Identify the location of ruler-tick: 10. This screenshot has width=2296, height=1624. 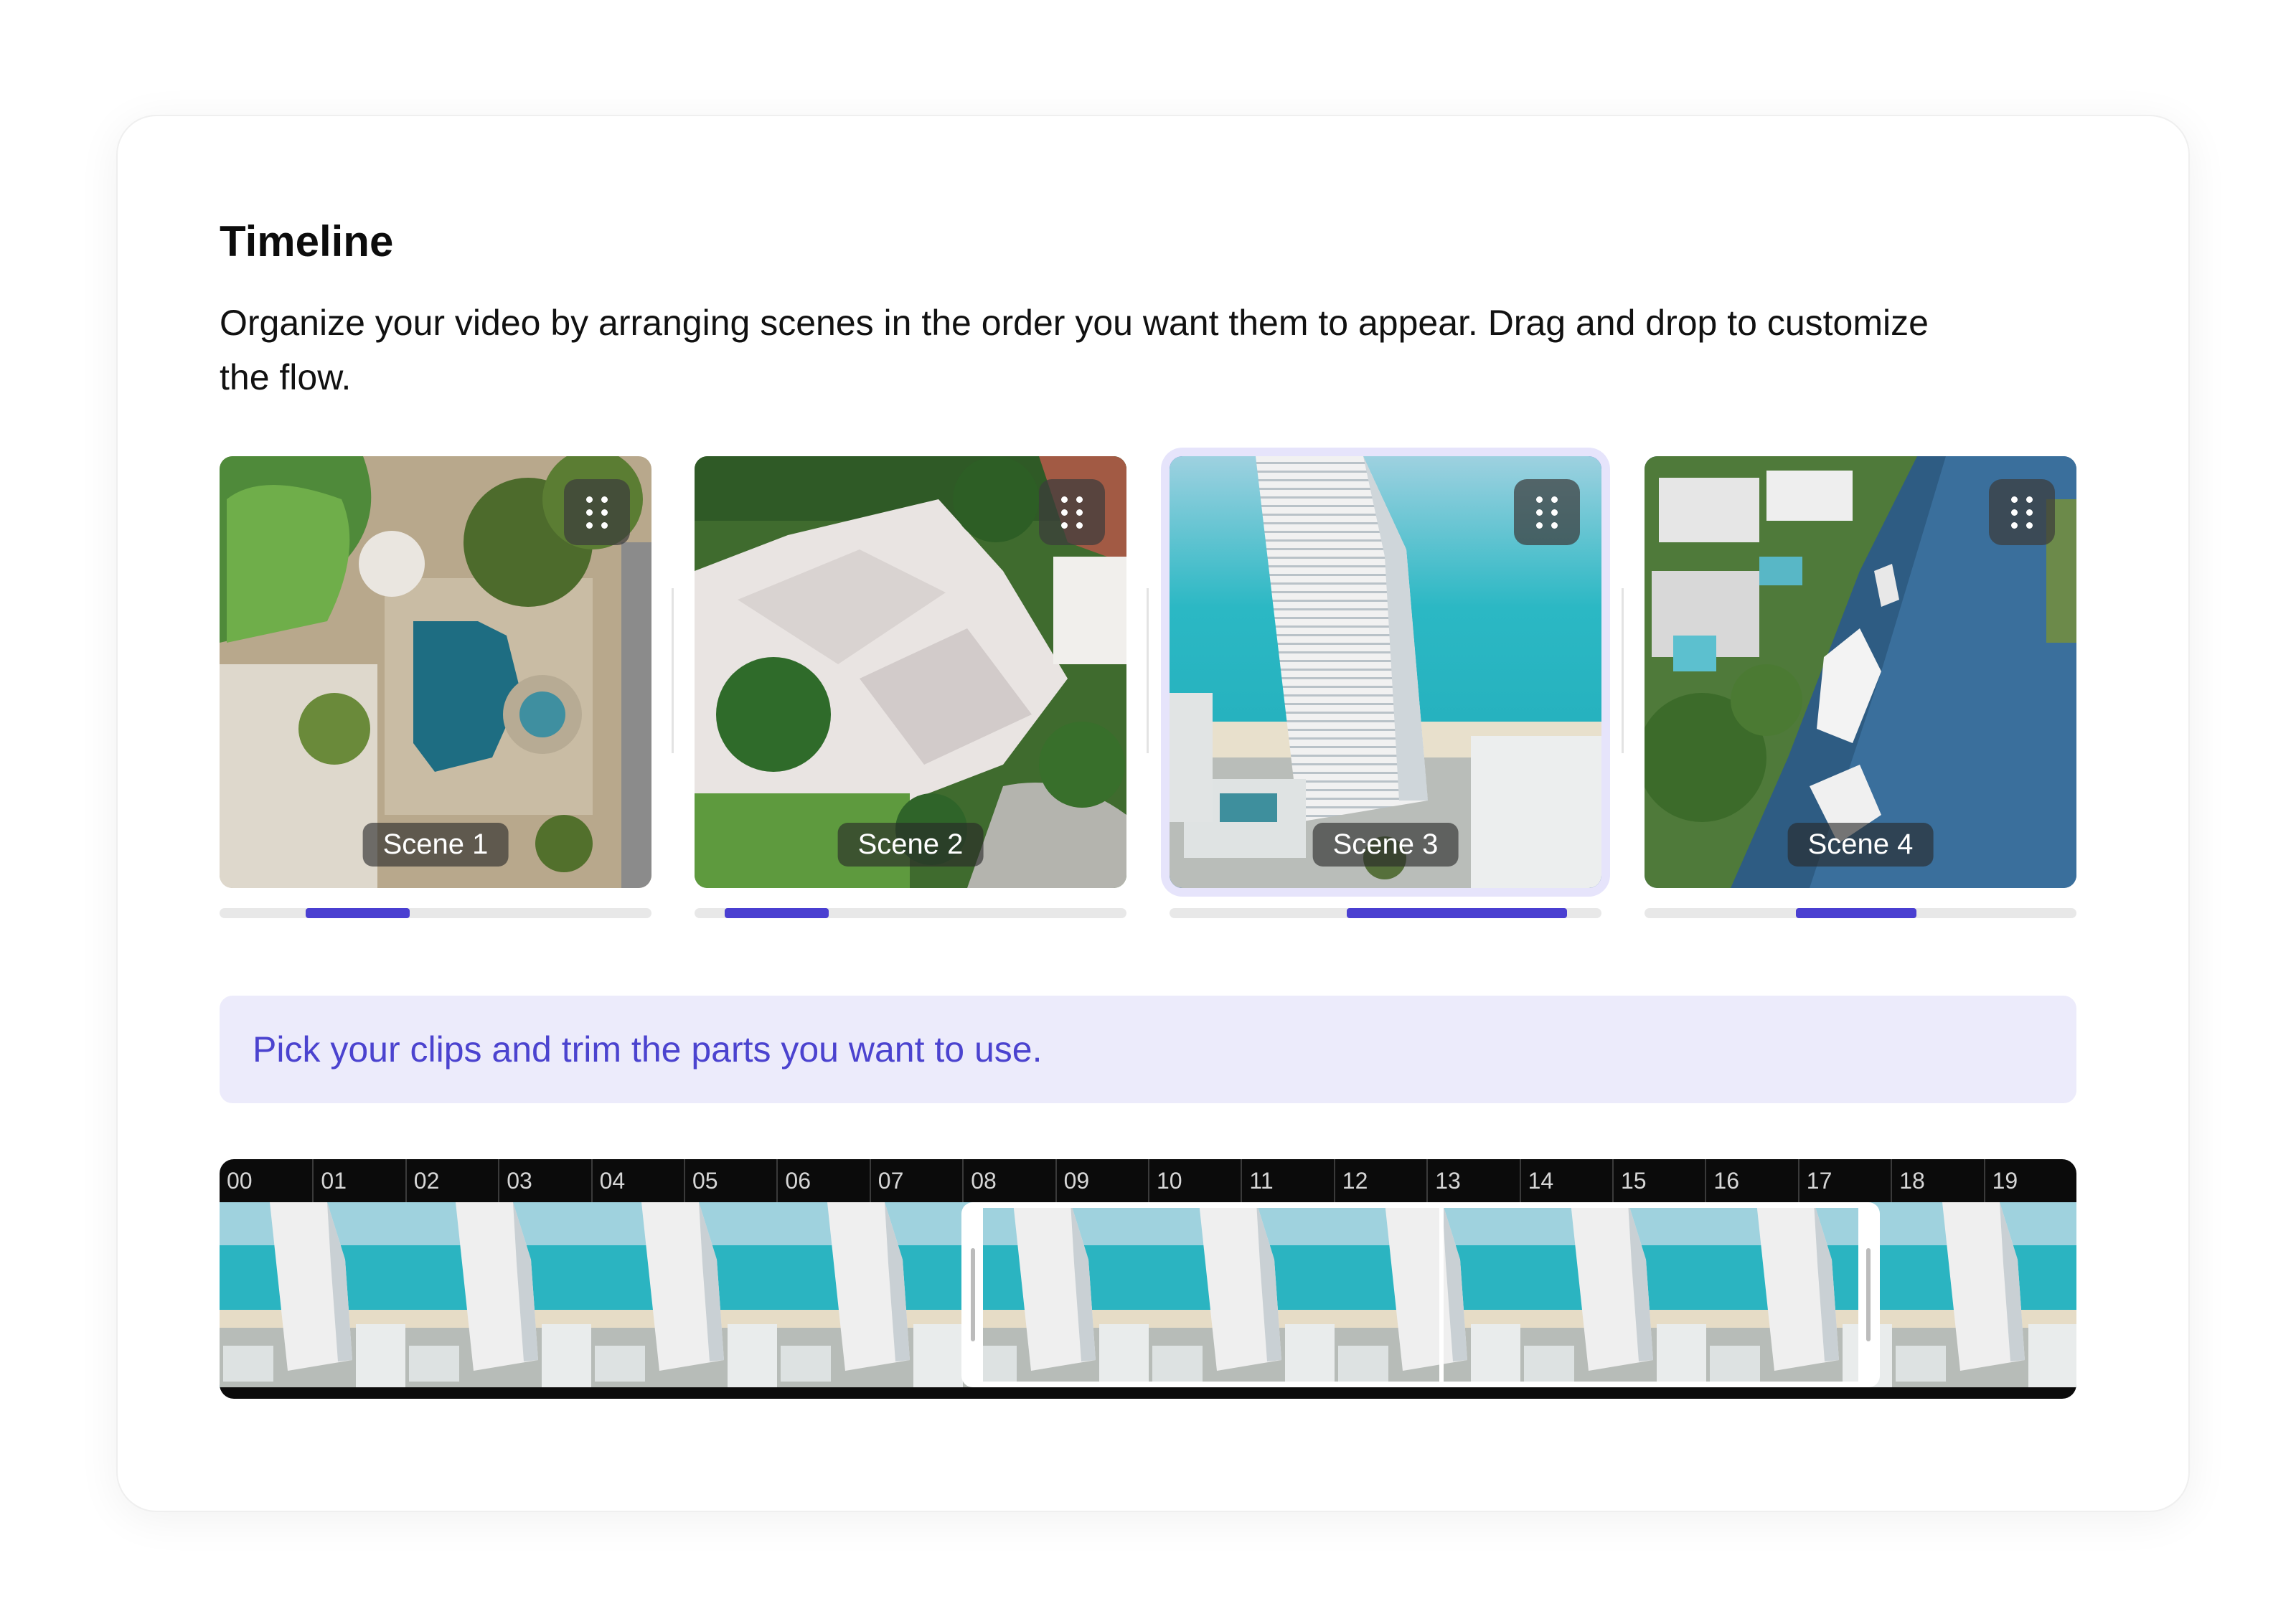
(1194, 1180).